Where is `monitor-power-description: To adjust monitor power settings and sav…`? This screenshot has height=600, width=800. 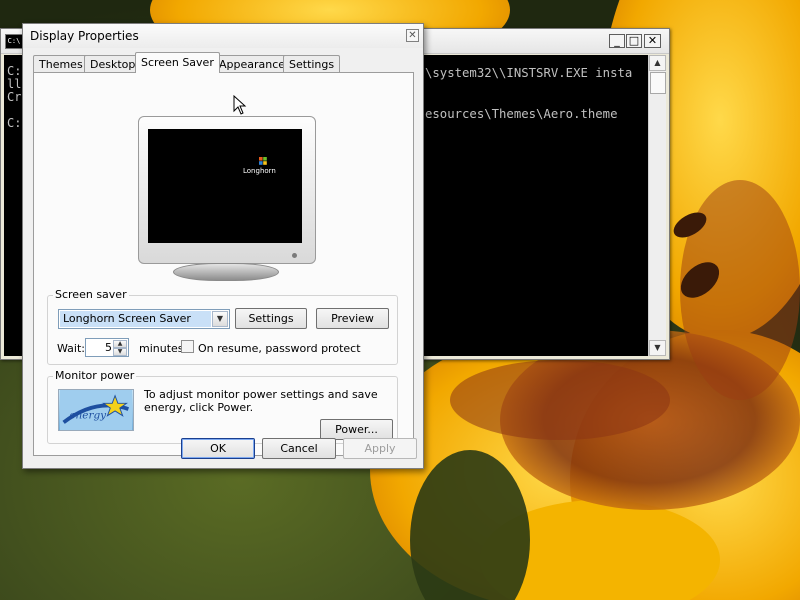
monitor-power-description: To adjust monitor power settings and sav… is located at coordinates (261, 401).